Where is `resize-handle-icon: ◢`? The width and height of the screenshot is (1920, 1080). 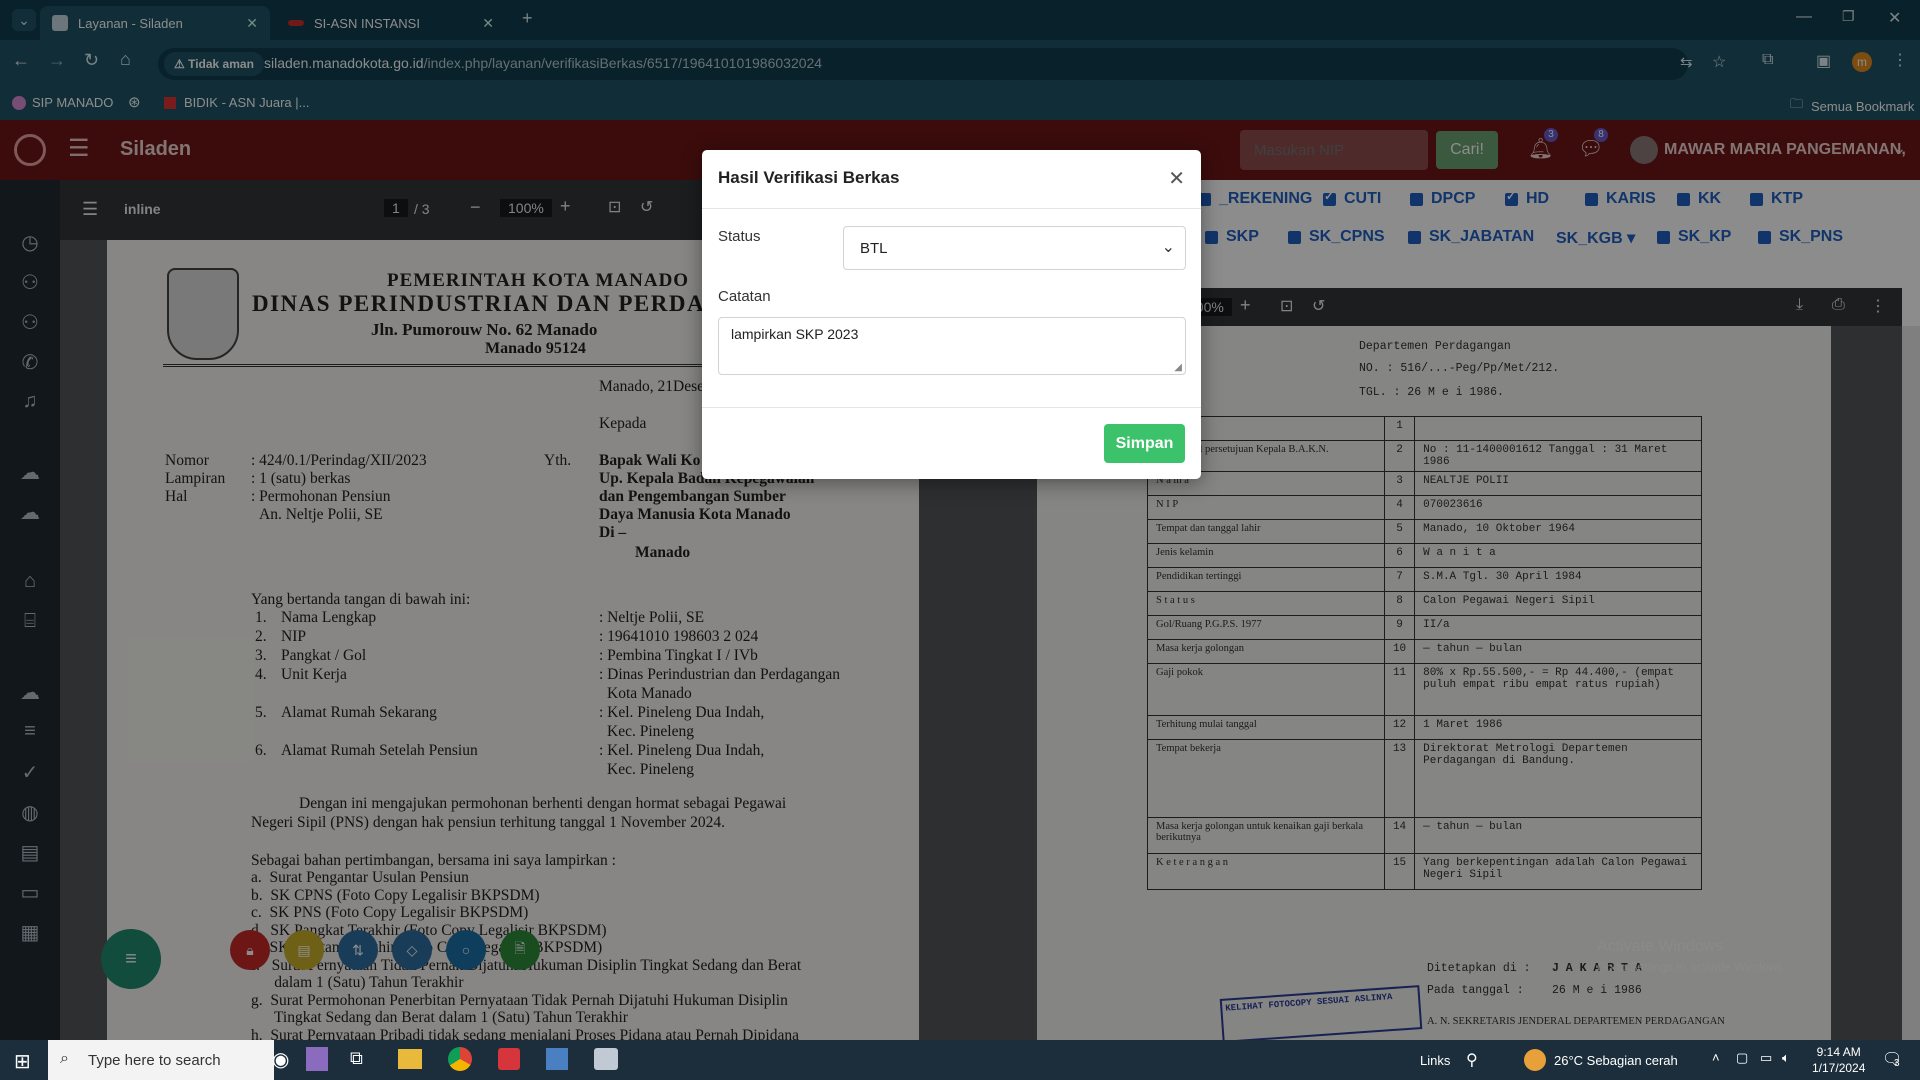 resize-handle-icon: ◢ is located at coordinates (1178, 367).